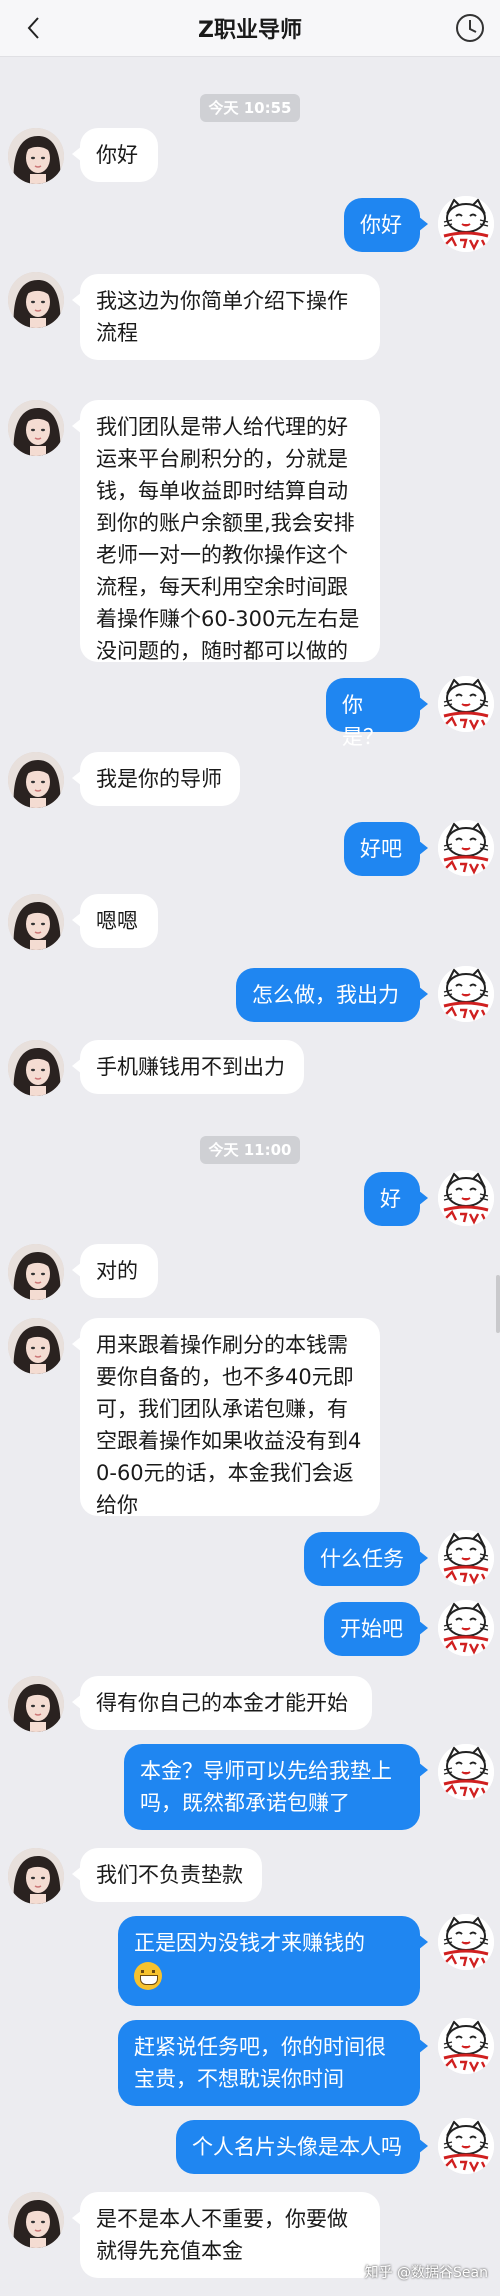 Image resolution: width=500 pixels, height=2296 pixels. Describe the element at coordinates (332, 995) in the screenshot. I see `message-outgoing: 怎么做，我出力` at that location.